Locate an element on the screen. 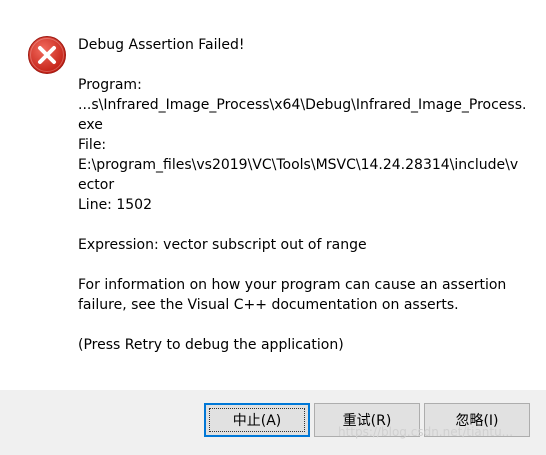  error-icon is located at coordinates (47, 55).